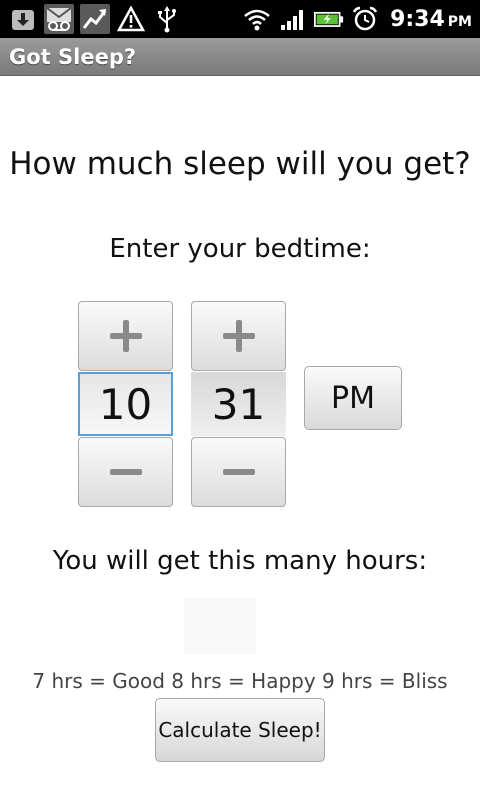 The image size is (480, 800). Describe the element at coordinates (240, 681) in the screenshot. I see `sleep-legend: 7 hrs = Good 8 hrs = Happy 9 hrs = Bliss` at that location.